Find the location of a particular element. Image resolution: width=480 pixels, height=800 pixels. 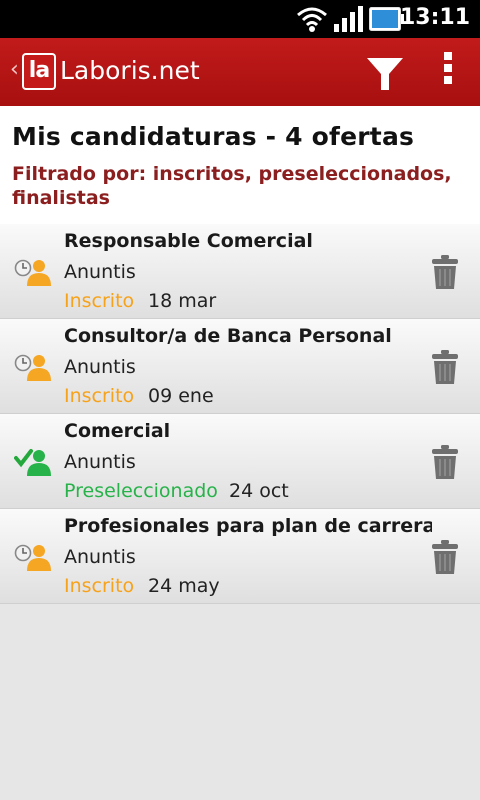

application-date: 09 ene is located at coordinates (181, 396).